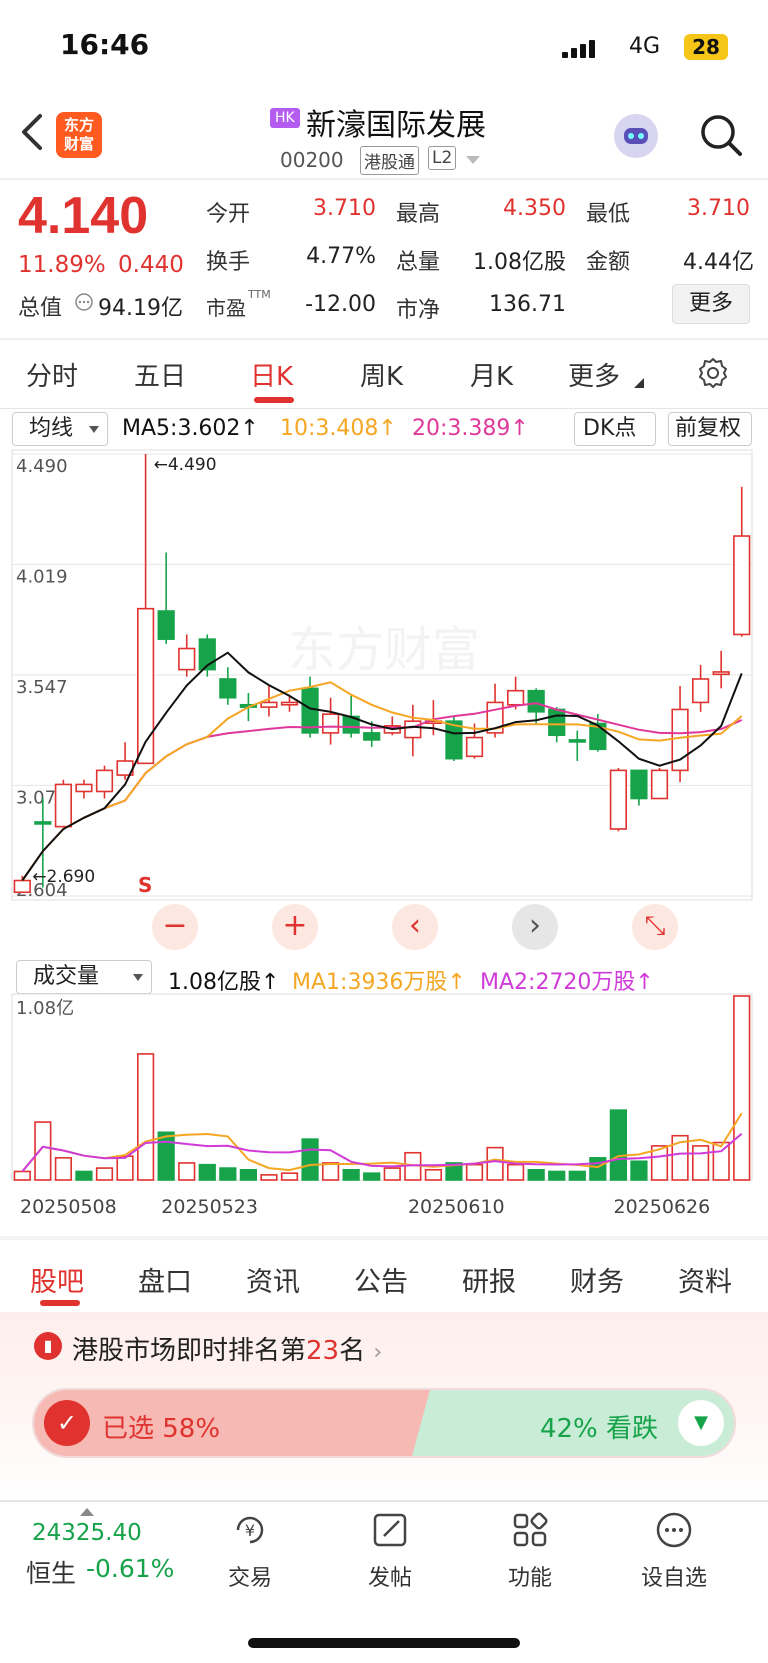 Image resolution: width=768 pixels, height=1663 pixels. Describe the element at coordinates (228, 262) in the screenshot. I see `turnover-label: 换手` at that location.